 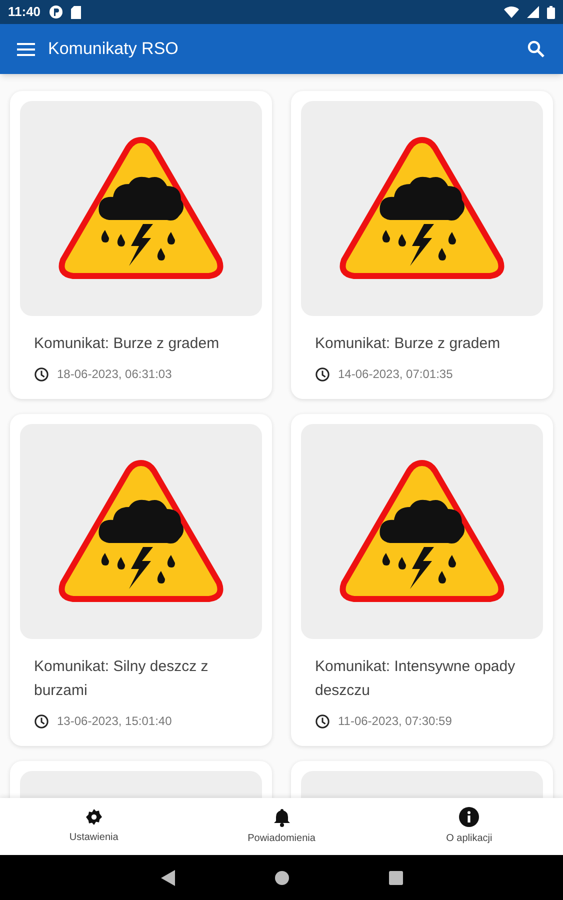 I want to click on nav-button: Ustawienia, so click(x=94, y=826).